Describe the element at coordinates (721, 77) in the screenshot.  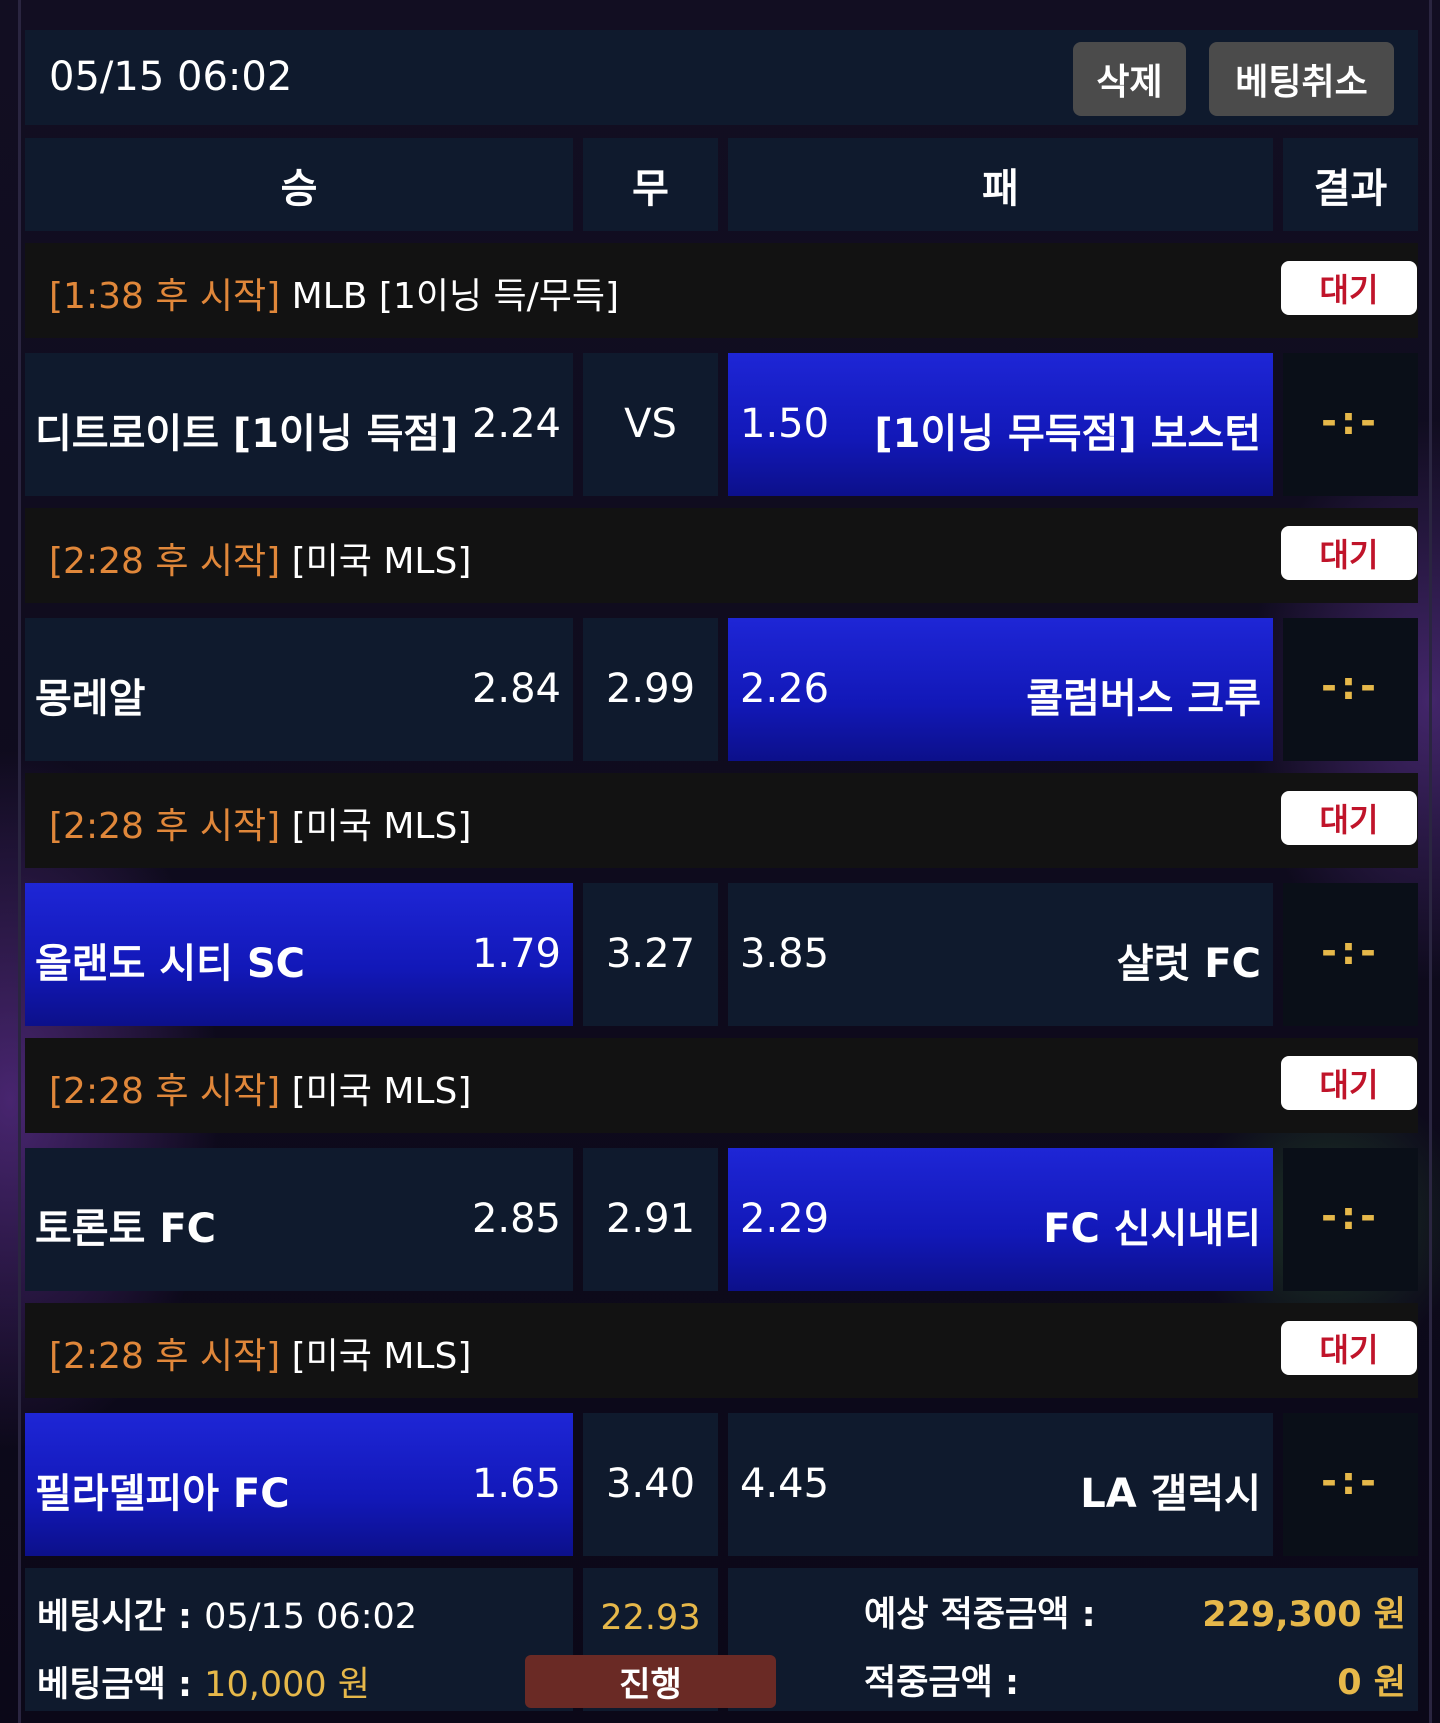
I see `bet-slip-header: 05/15 06:02 삭제 베팅취소` at that location.